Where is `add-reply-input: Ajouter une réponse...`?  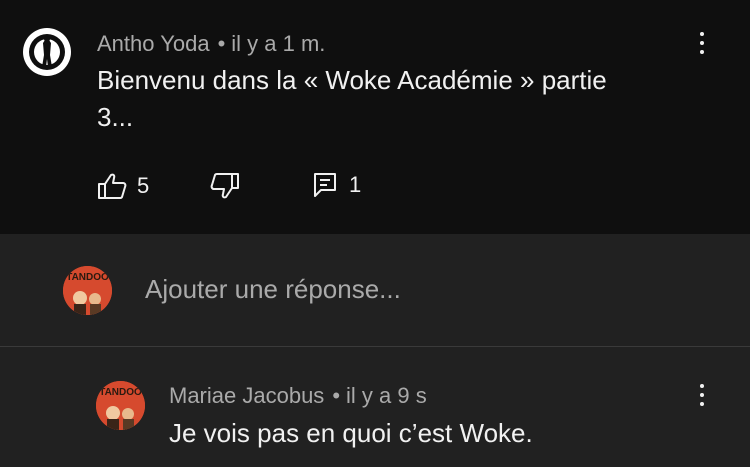
add-reply-input: Ajouter une réponse... is located at coordinates (273, 289).